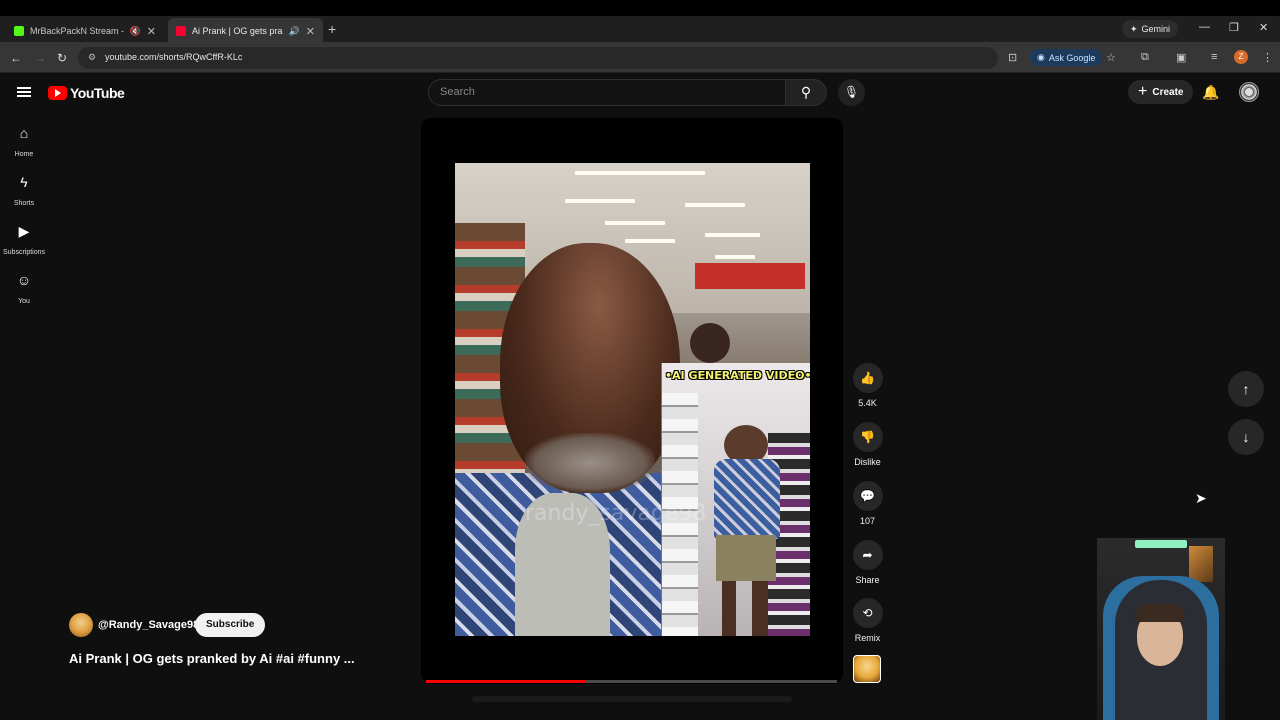 Image resolution: width=1280 pixels, height=720 pixels. I want to click on remix-label: Remix, so click(867, 638).